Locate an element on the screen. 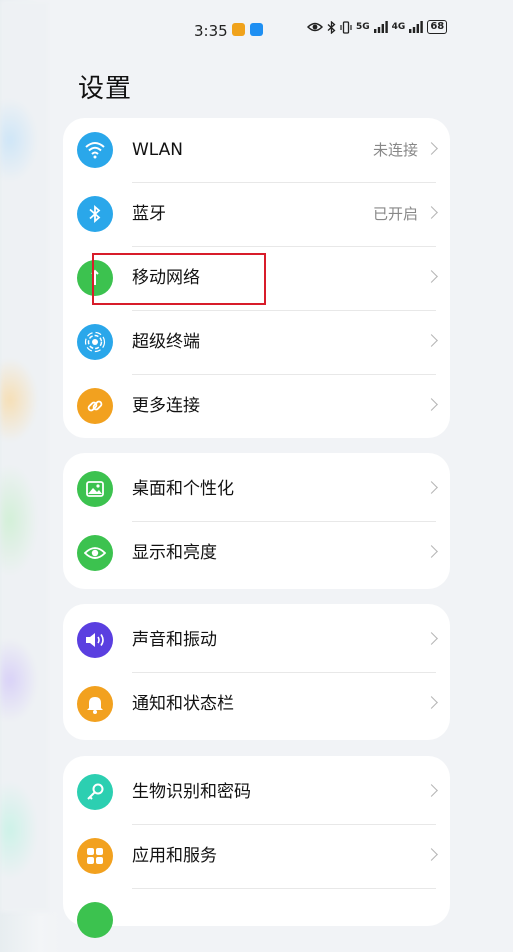 The height and width of the screenshot is (952, 513). settings-item-label: 更多连接 is located at coordinates (166, 406).